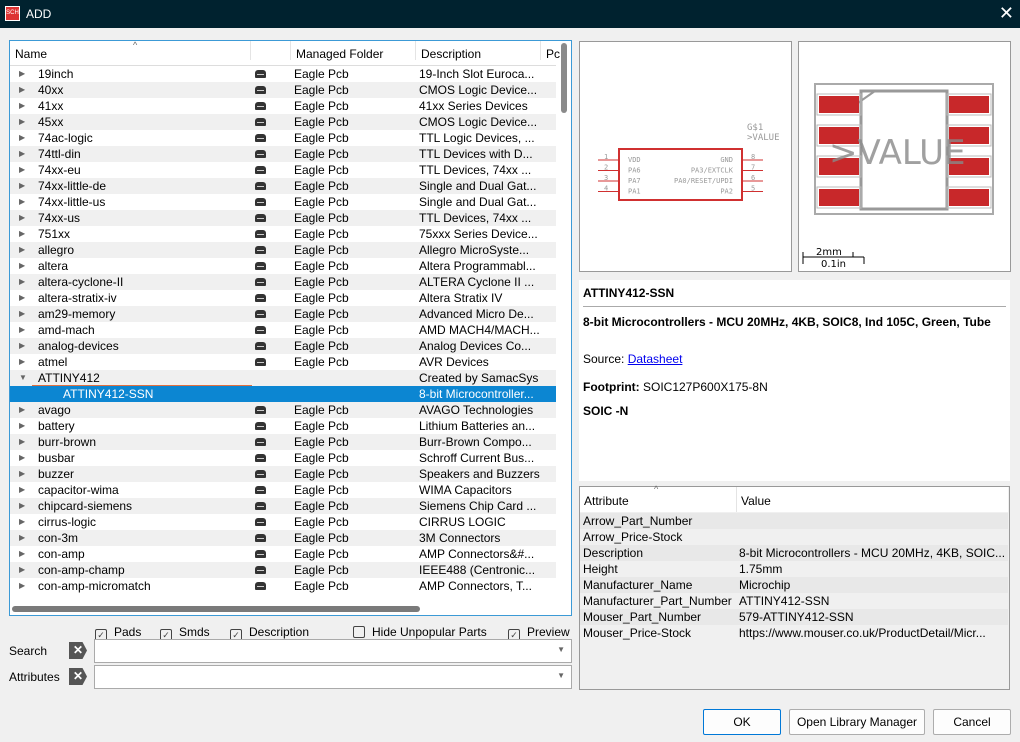 This screenshot has width=1020, height=742. I want to click on pads-checkbox: ✓ Pads, so click(118, 633).